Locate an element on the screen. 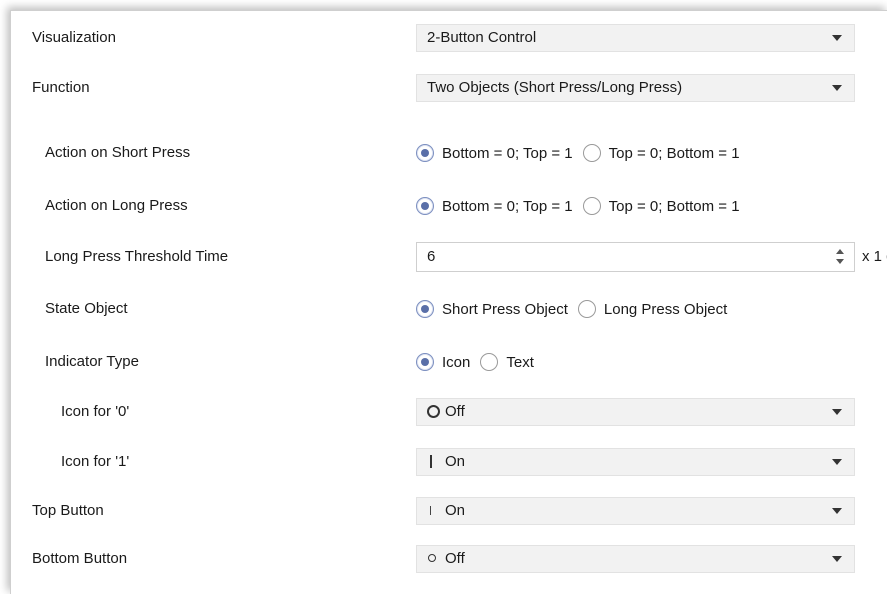 The width and height of the screenshot is (887, 594). visualization-label: Visualization is located at coordinates (74, 37).